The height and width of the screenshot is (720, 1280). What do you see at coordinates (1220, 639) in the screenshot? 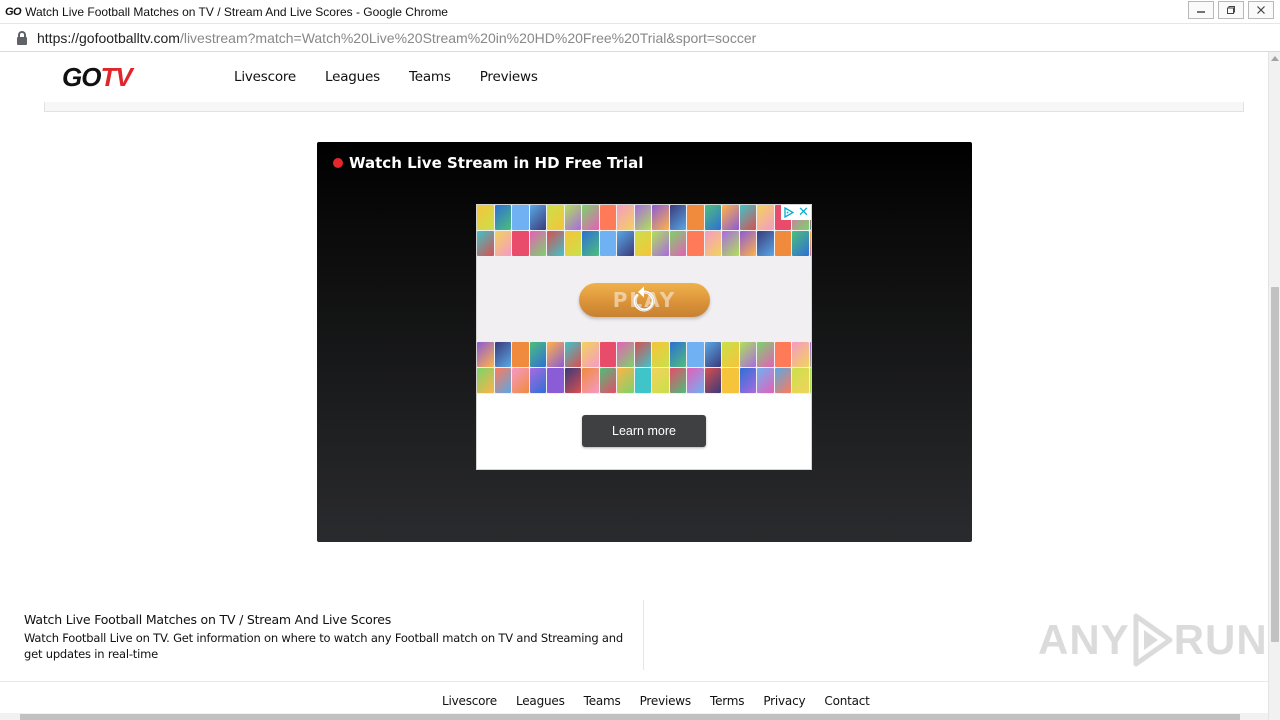
I see `watermark-right-text: RUN` at bounding box center [1220, 639].